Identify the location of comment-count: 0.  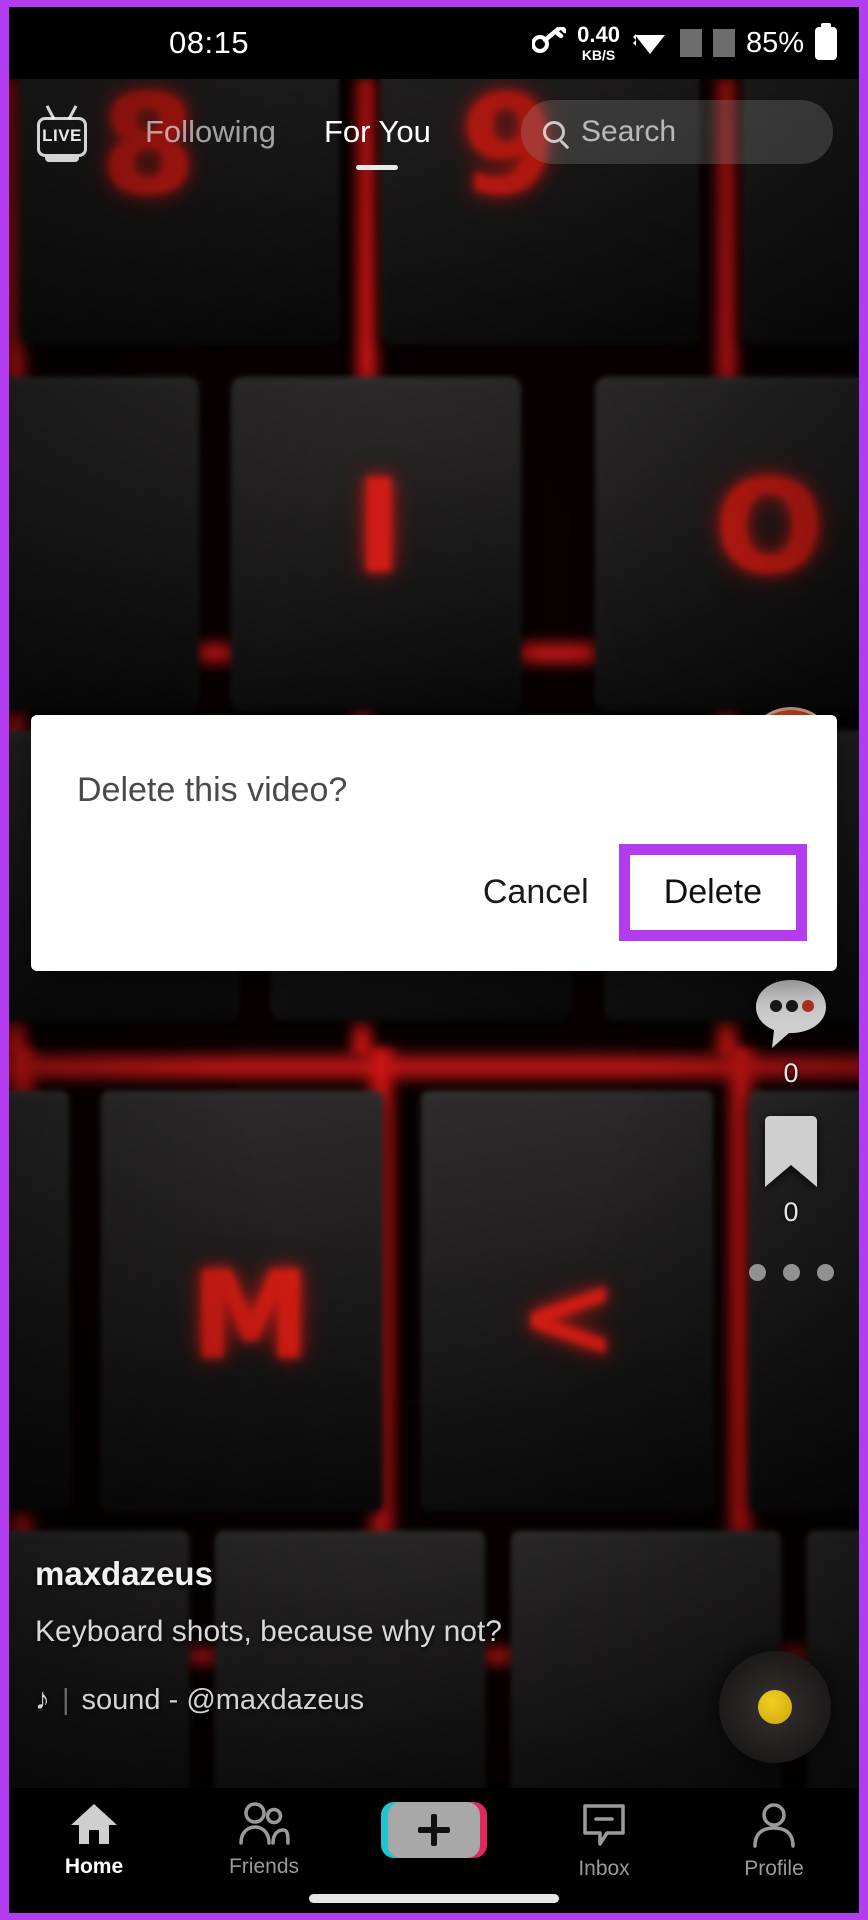
(791, 1073).